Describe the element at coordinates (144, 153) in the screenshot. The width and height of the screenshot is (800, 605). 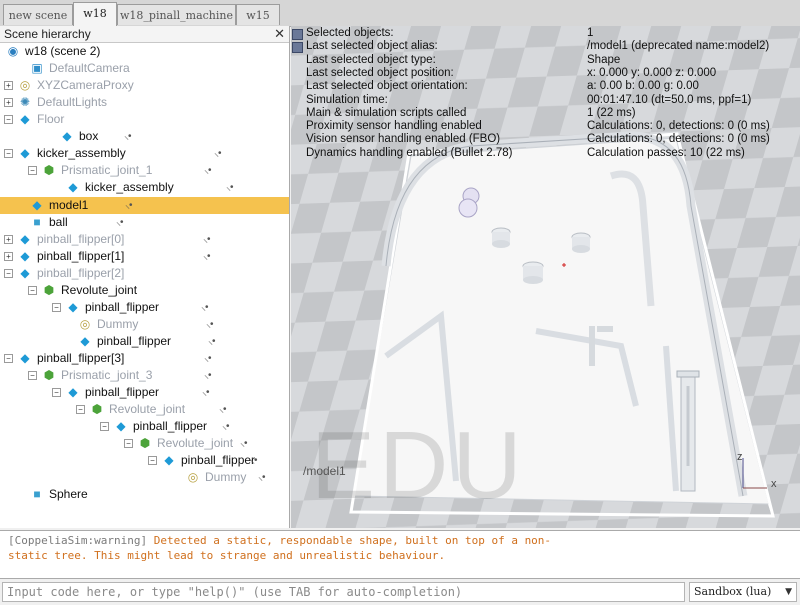
I see `hierarchy-item: − ◆ kicker_assembly ⸜•` at that location.